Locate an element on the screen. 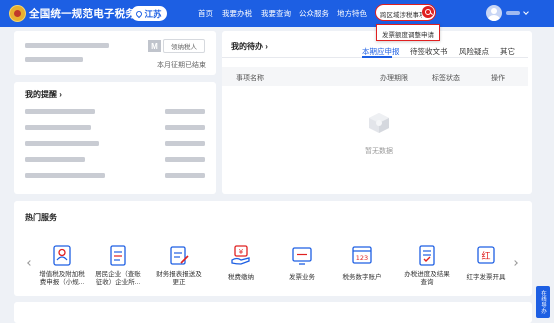  report-edit-icon is located at coordinates (179, 255).